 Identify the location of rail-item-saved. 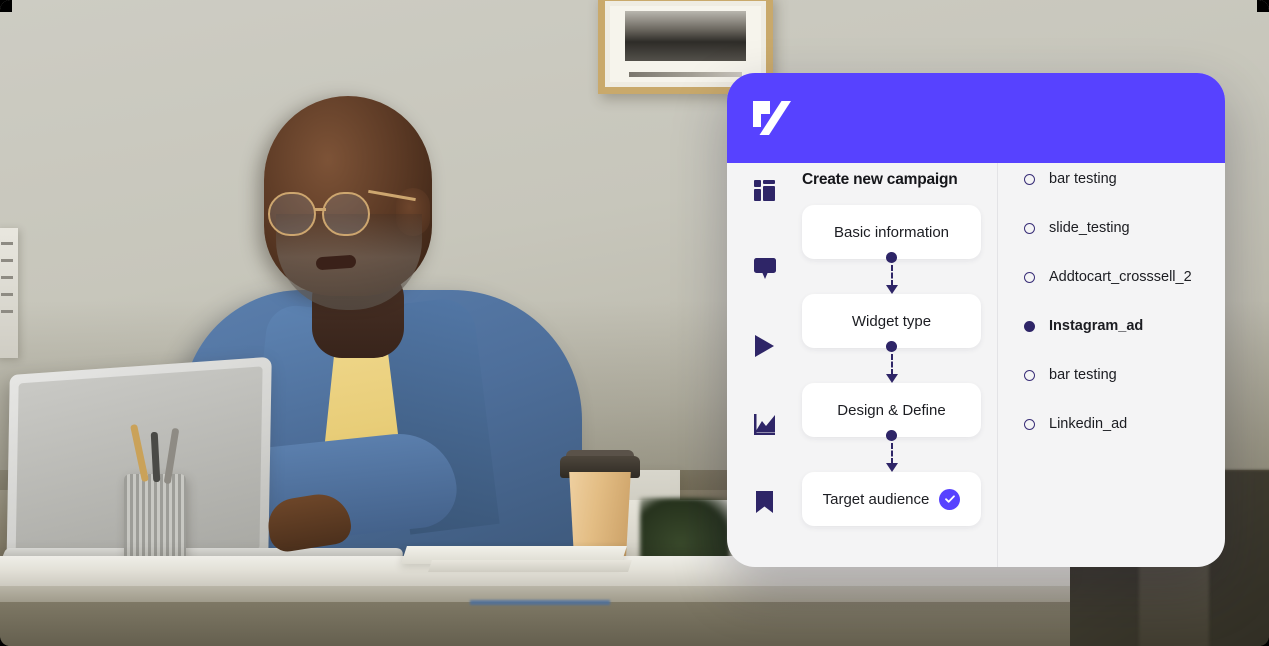
(765, 502).